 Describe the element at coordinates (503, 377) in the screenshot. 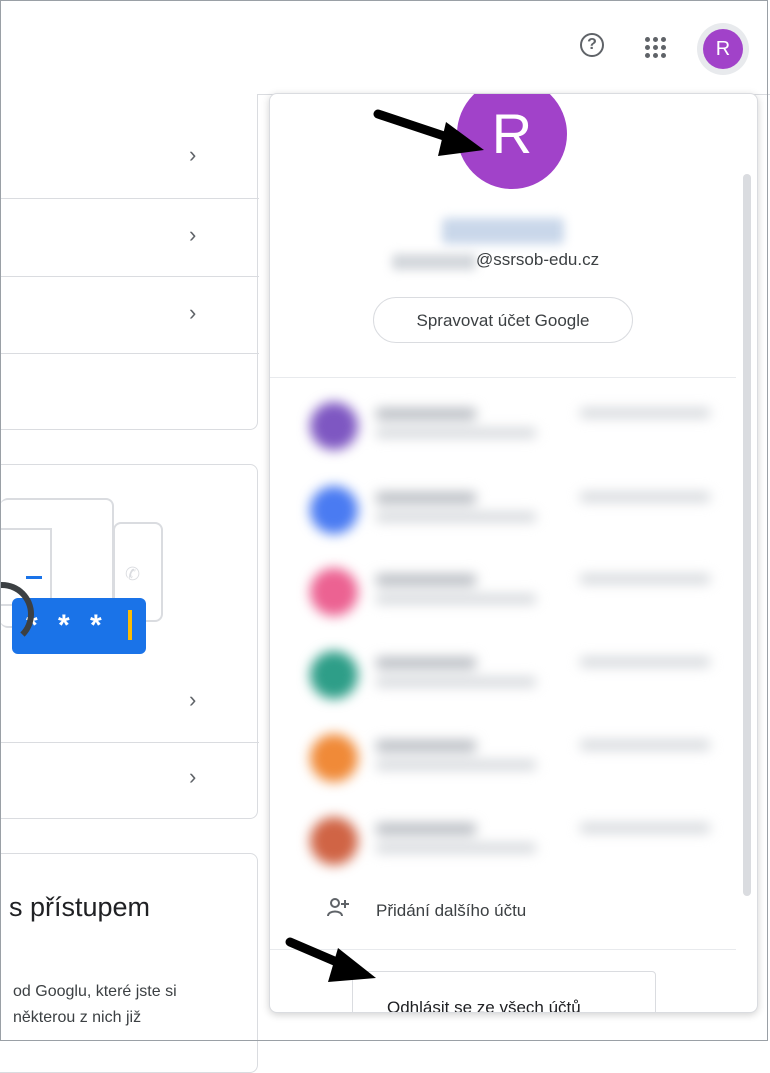

I see `divider` at that location.